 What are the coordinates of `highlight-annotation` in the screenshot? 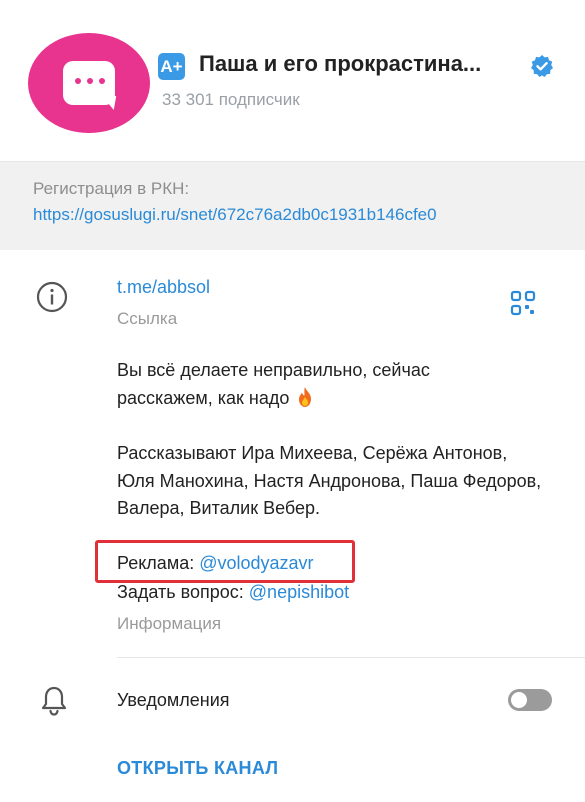 It's located at (225, 561).